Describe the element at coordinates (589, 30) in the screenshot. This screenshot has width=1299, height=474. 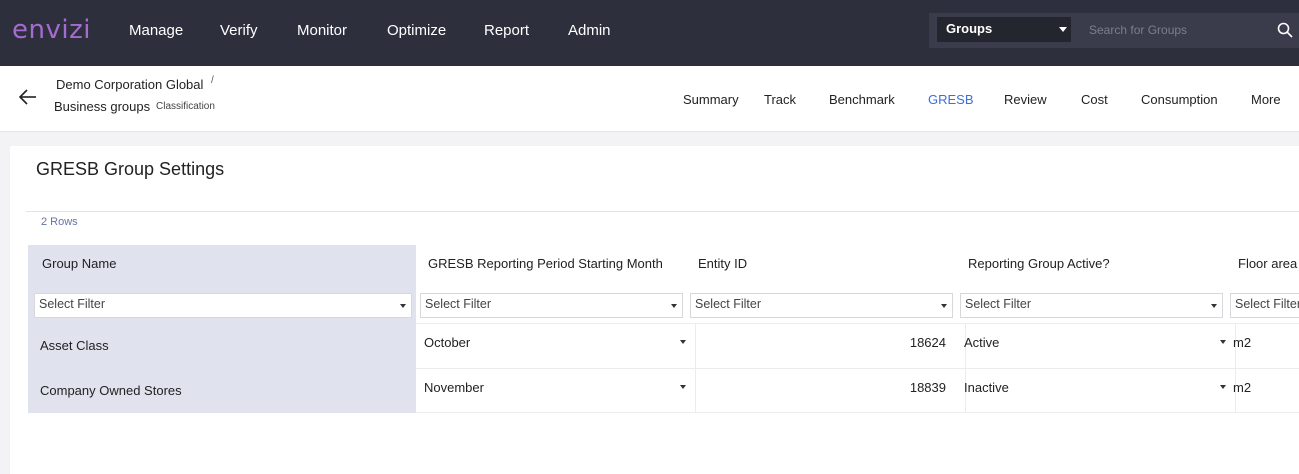
I see `nav-admin: Admin` at that location.